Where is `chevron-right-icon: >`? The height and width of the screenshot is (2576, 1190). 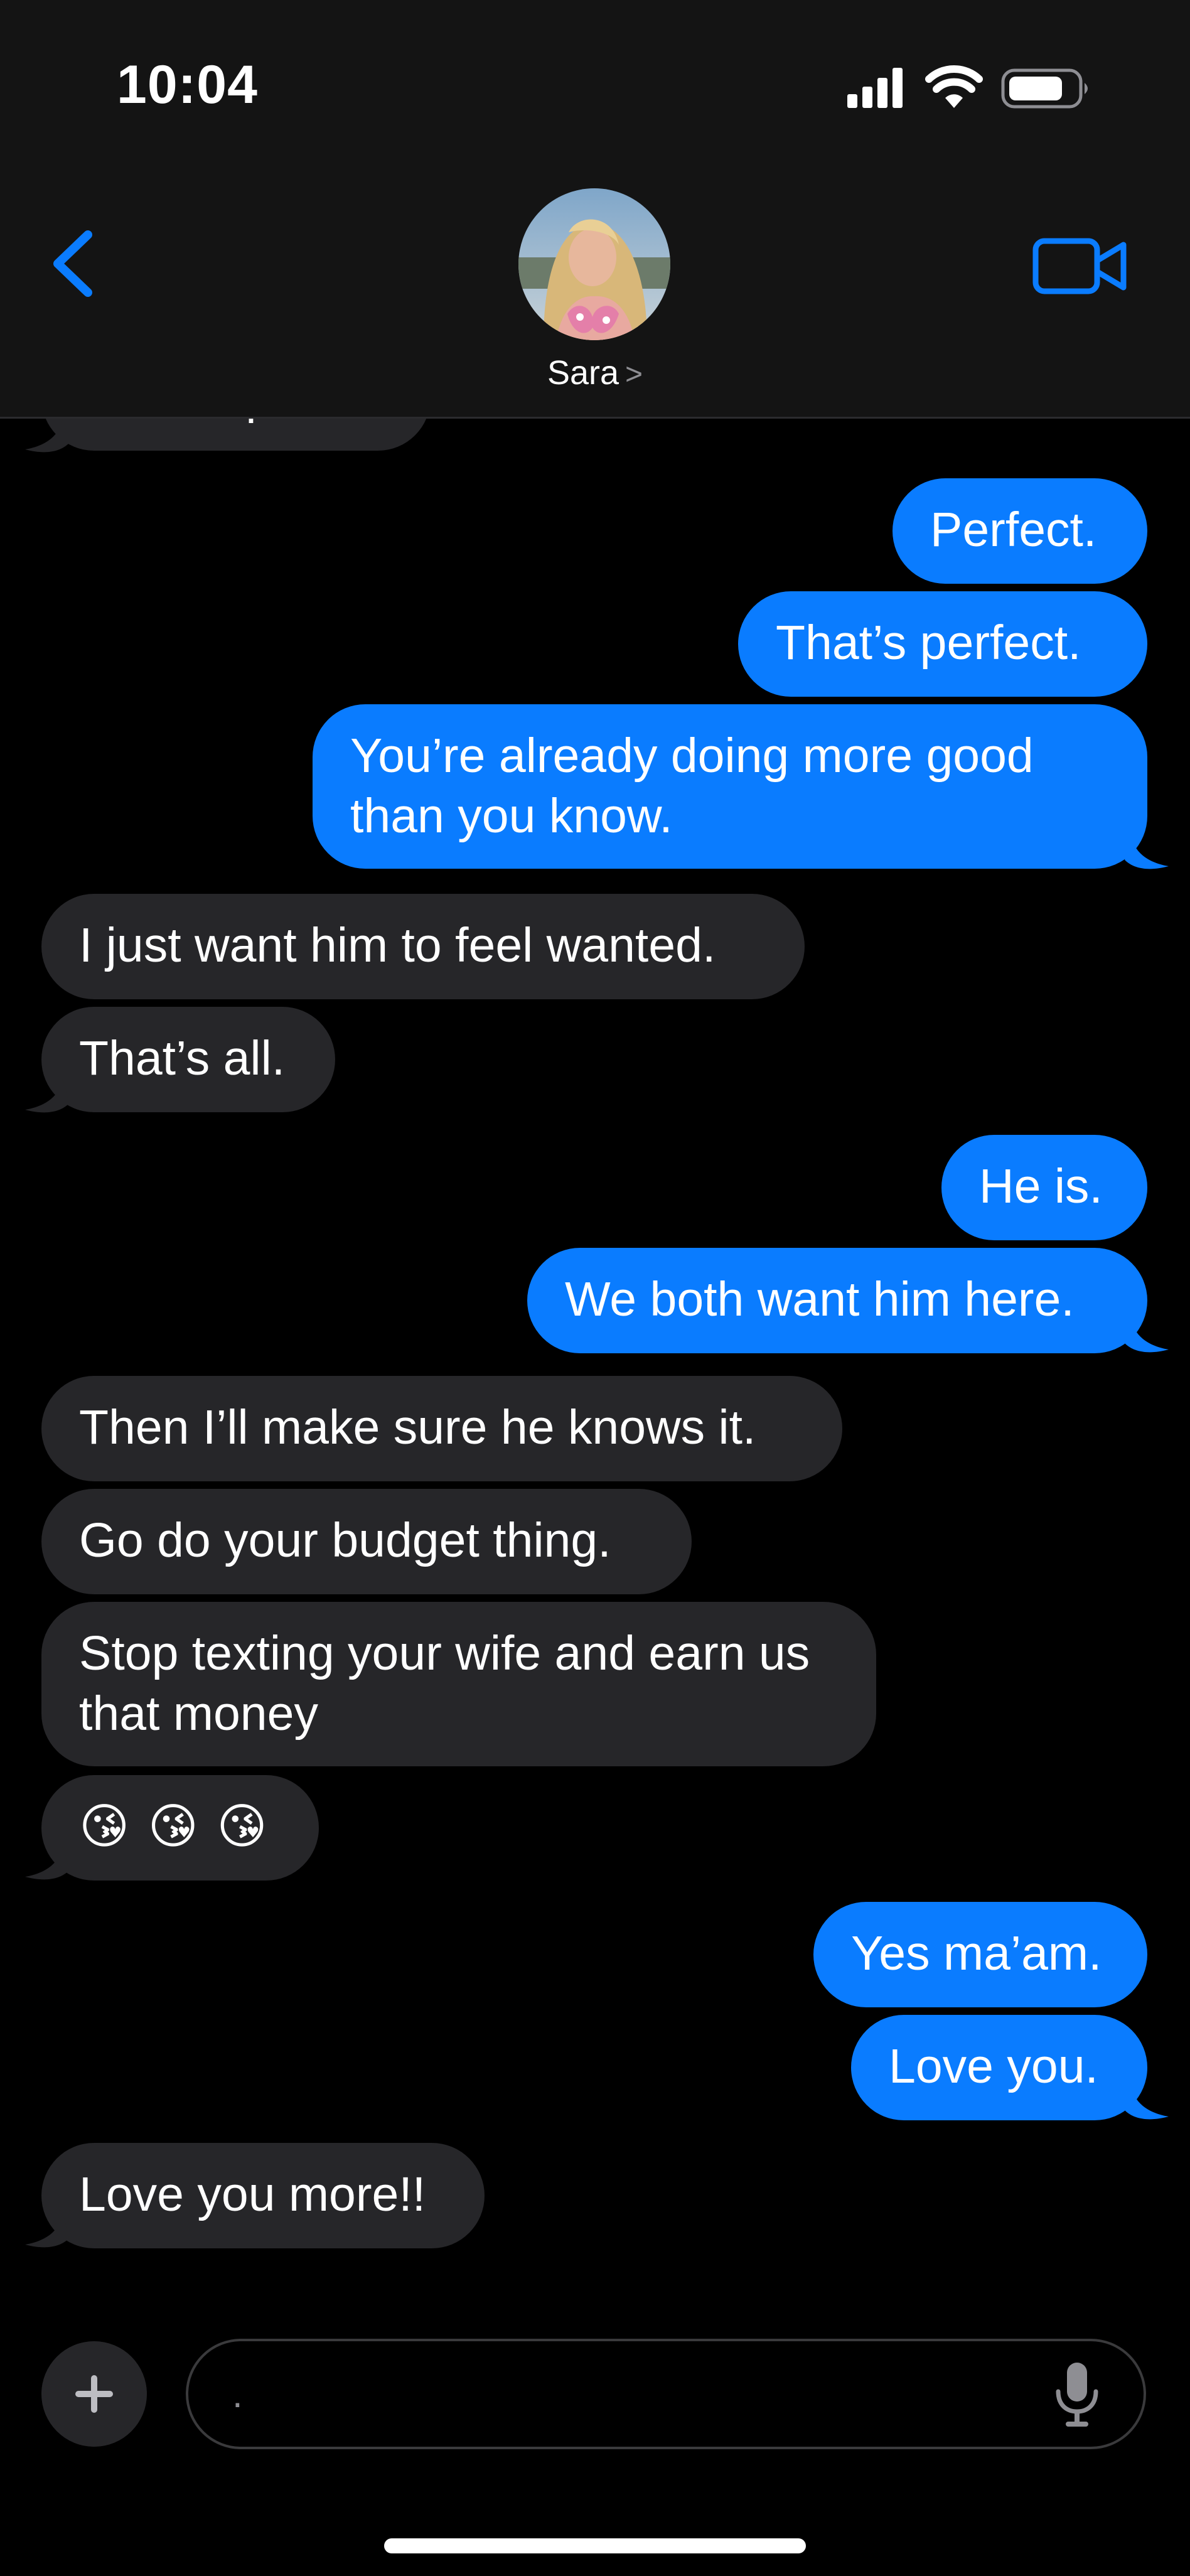
chevron-right-icon: > is located at coordinates (634, 374).